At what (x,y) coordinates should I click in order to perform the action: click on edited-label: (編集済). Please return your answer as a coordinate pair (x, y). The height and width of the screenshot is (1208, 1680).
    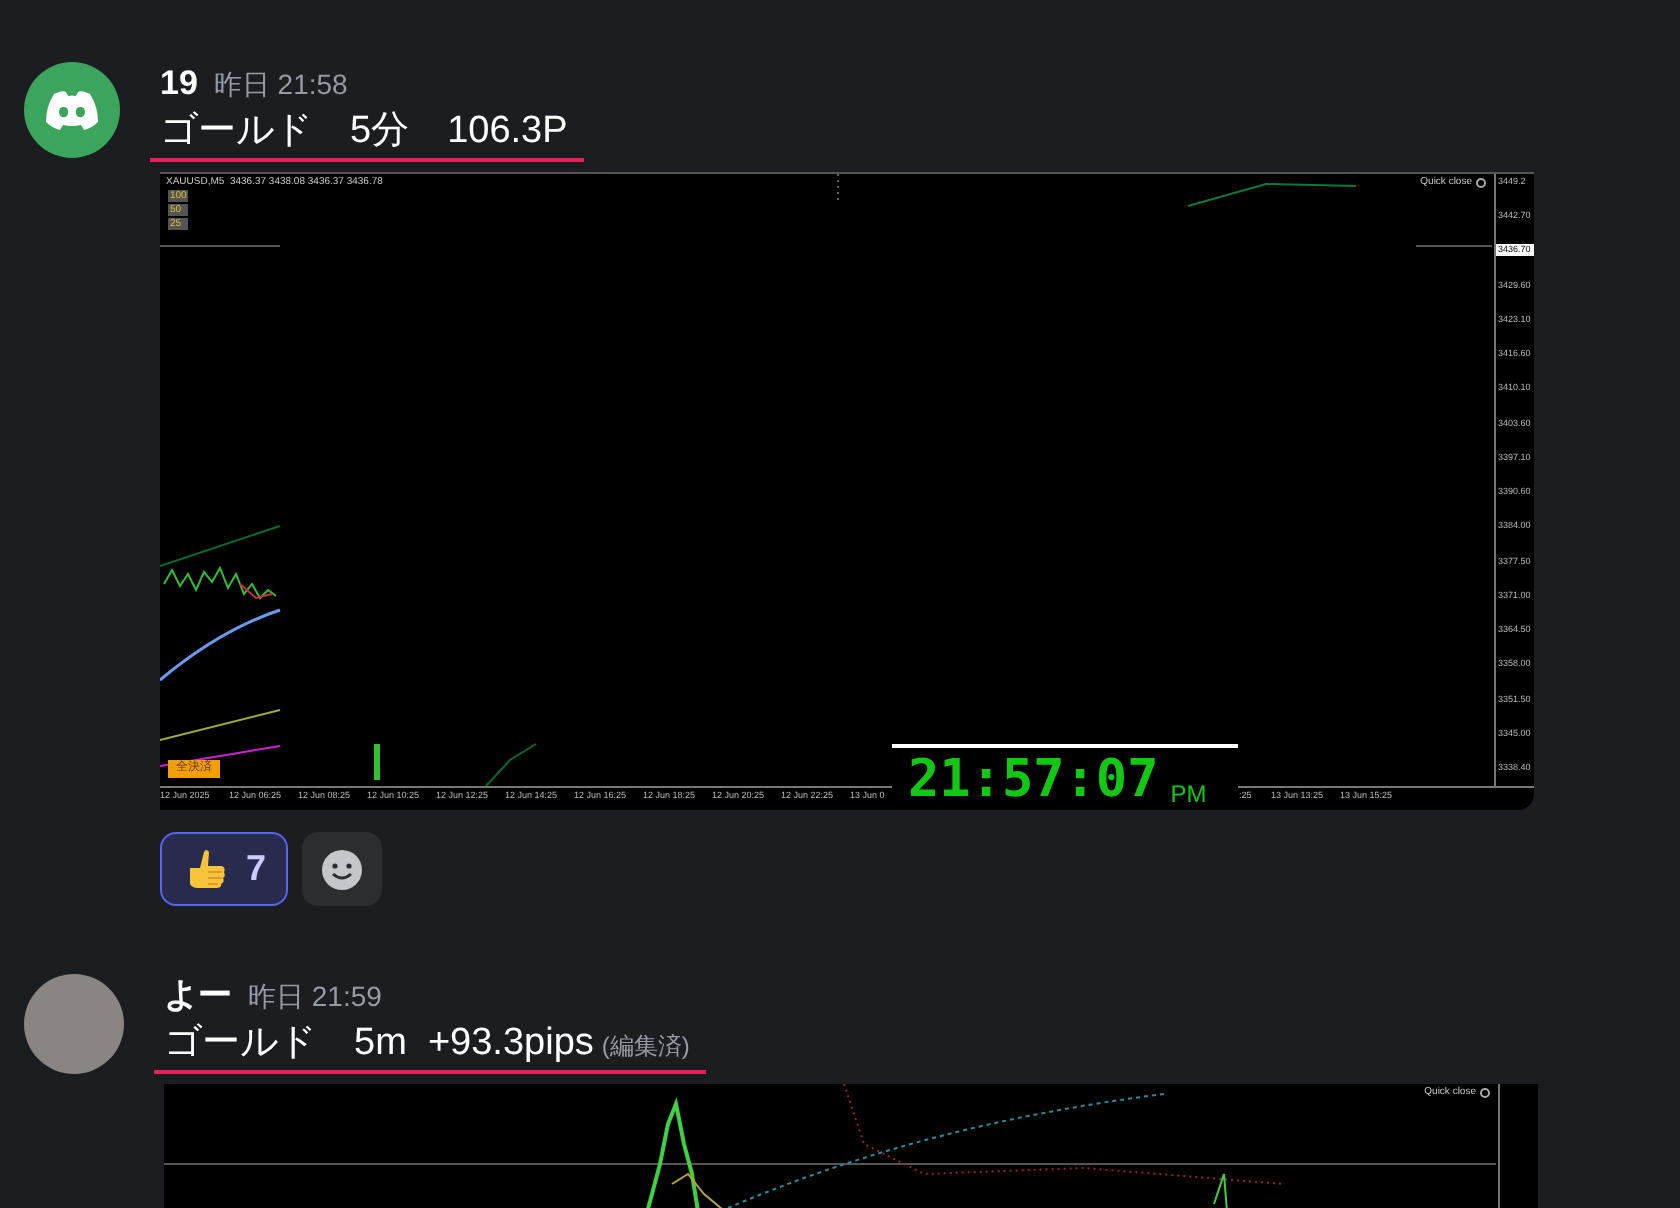
    Looking at the image, I should click on (645, 1047).